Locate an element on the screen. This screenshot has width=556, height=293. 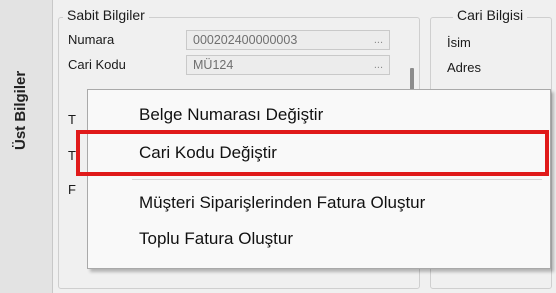
menu-separator is located at coordinates (337, 179).